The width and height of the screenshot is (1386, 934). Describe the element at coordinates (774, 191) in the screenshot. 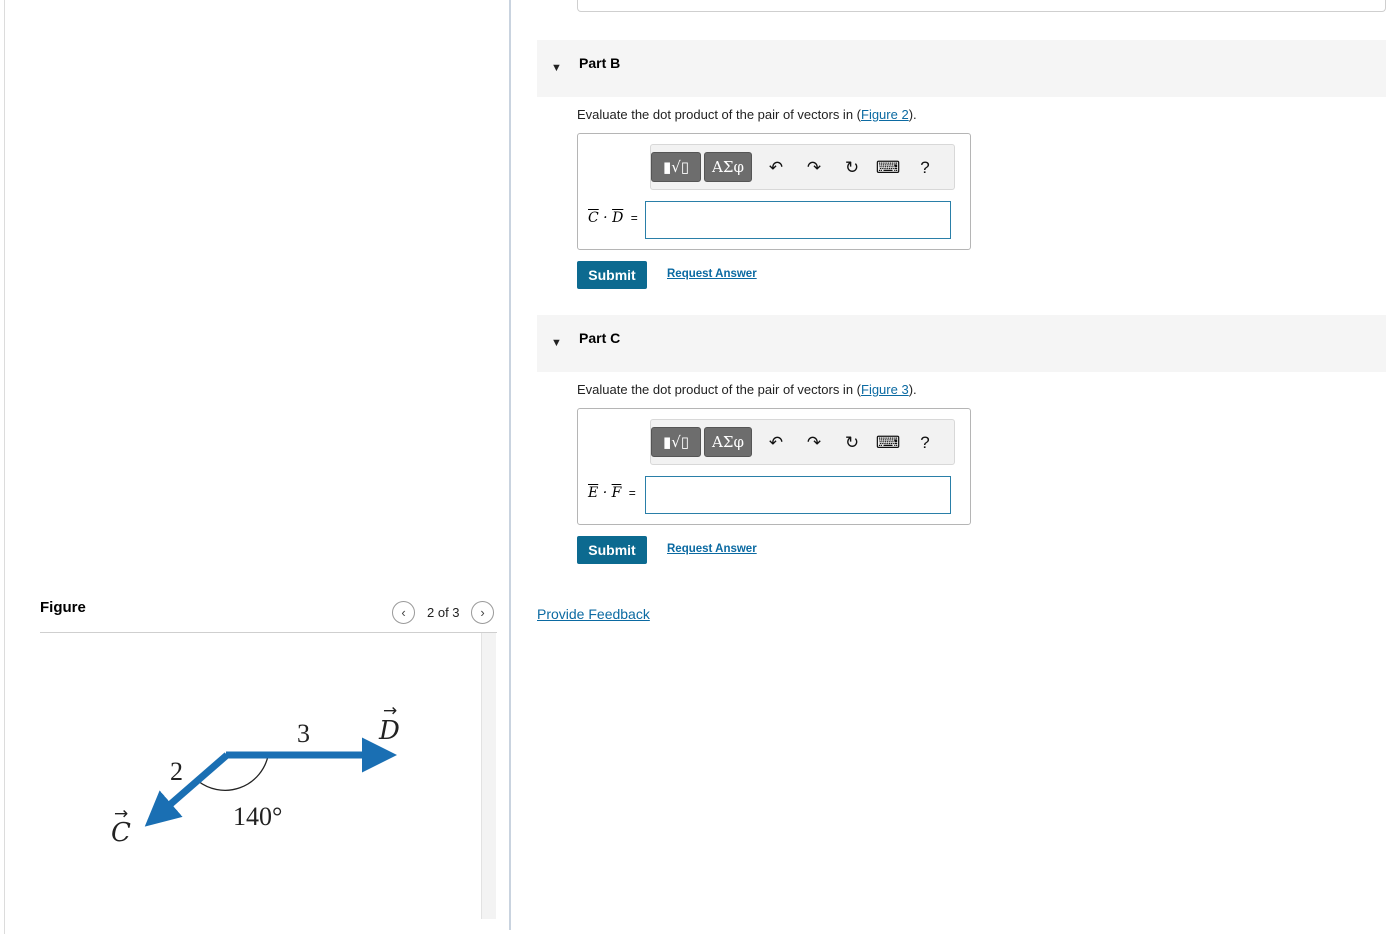

I see `part-b-answer-box: ▮√▯ ΑΣφ ↶ ↷ ↻ ⌨ ? C · D =` at that location.